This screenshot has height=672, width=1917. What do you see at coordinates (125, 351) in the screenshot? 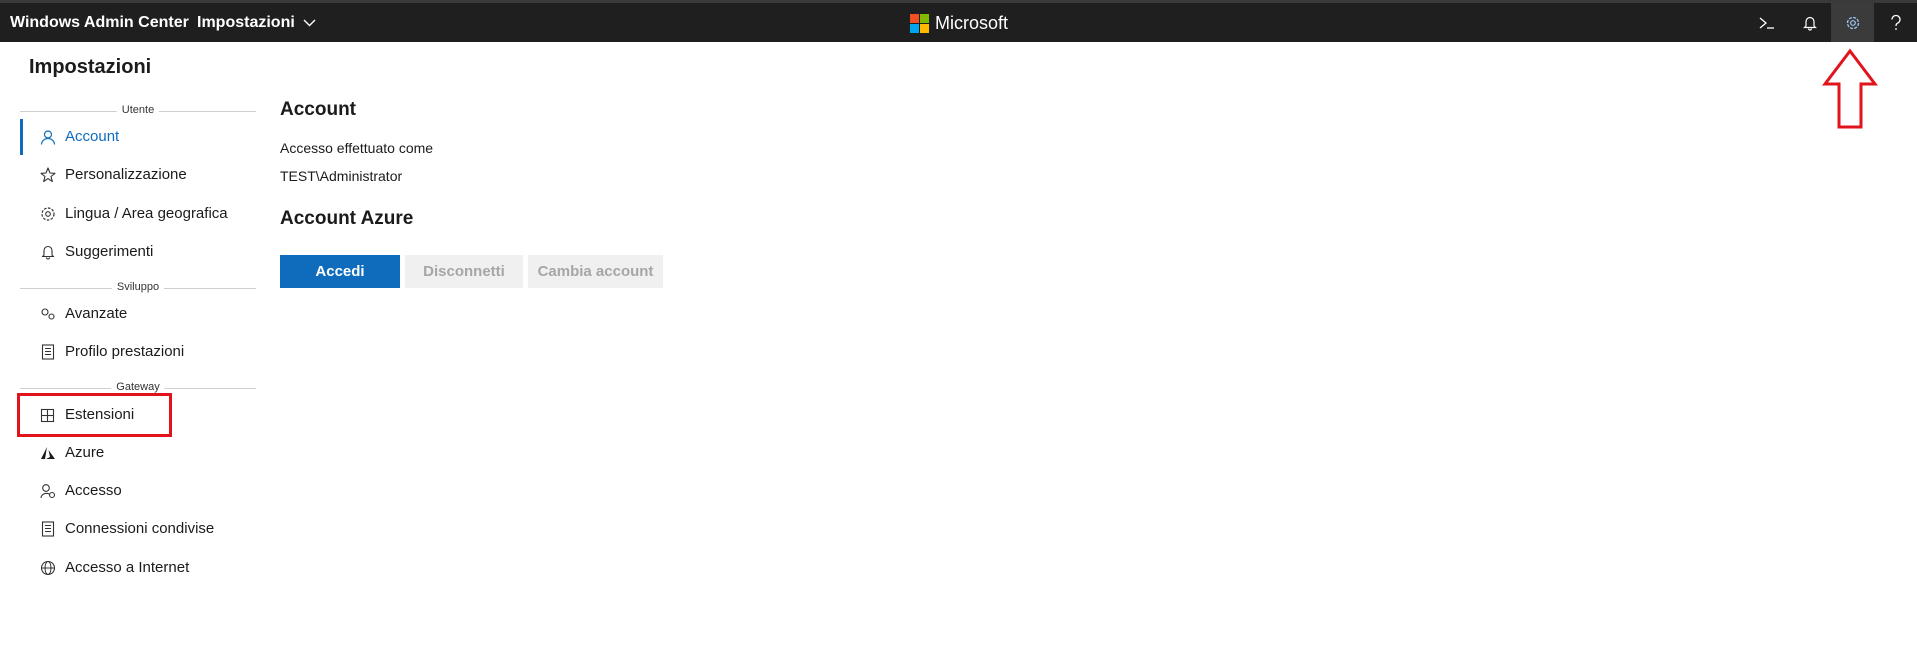
I see `sidebar-item-label: Profilo prestazioni` at bounding box center [125, 351].